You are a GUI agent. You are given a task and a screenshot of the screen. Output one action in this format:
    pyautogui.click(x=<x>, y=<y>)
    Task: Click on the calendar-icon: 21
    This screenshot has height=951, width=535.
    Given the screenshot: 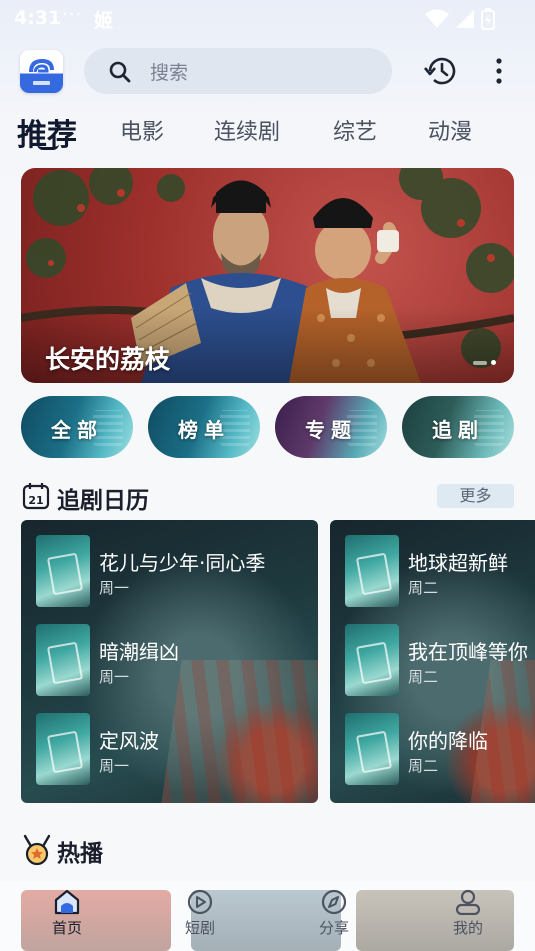 What is the action you would take?
    pyautogui.click(x=36, y=496)
    